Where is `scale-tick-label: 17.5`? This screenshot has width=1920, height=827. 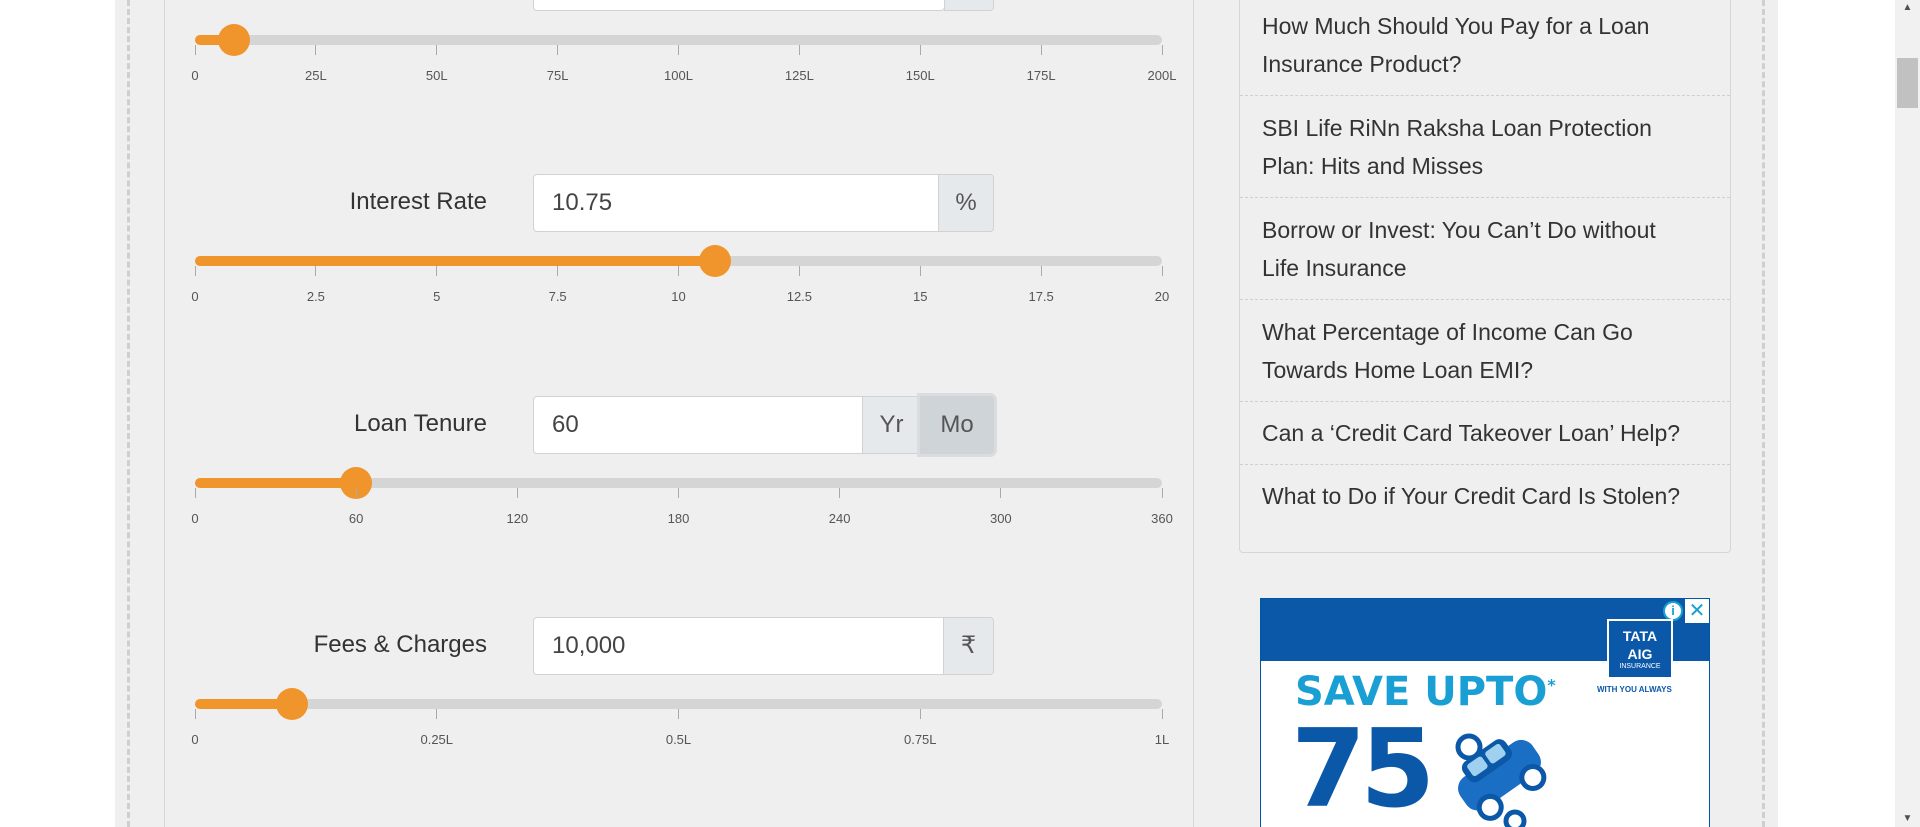 scale-tick-label: 17.5 is located at coordinates (1041, 296).